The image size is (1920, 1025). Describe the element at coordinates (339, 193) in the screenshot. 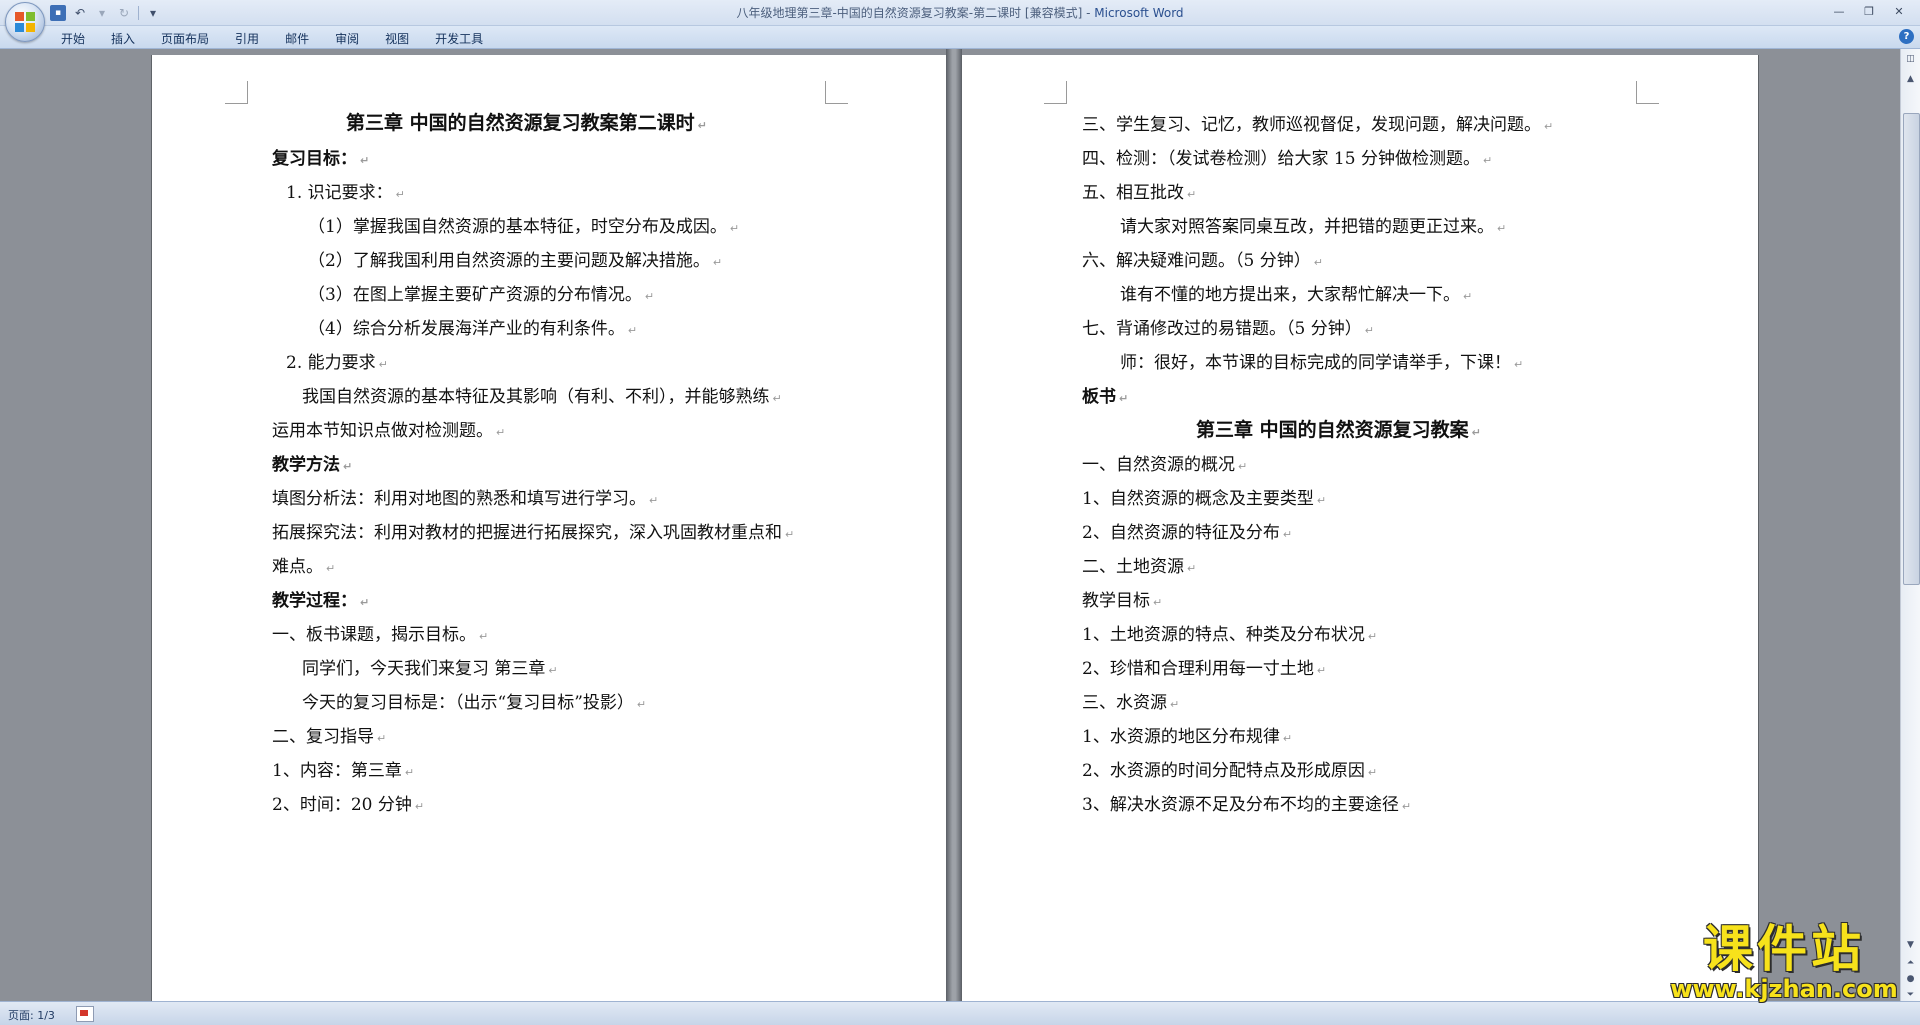

I see `paragraph-text: 1. 识记要求：` at that location.